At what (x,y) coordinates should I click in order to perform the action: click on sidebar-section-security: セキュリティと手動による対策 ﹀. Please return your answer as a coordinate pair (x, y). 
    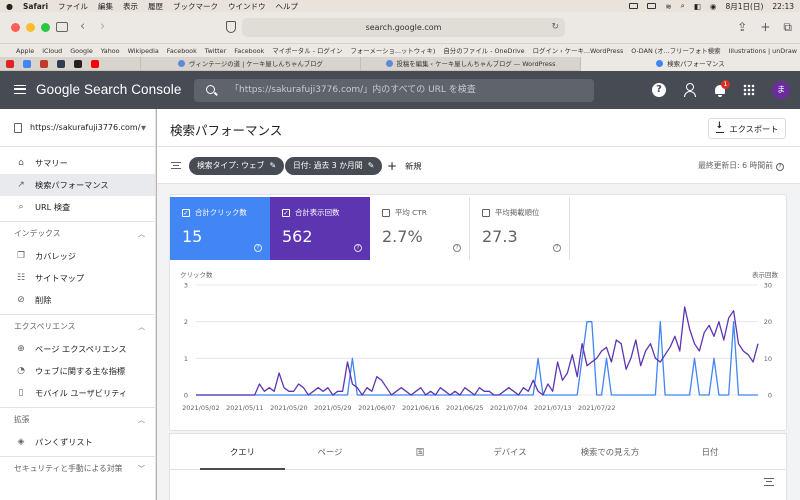
    Looking at the image, I should click on (77, 468).